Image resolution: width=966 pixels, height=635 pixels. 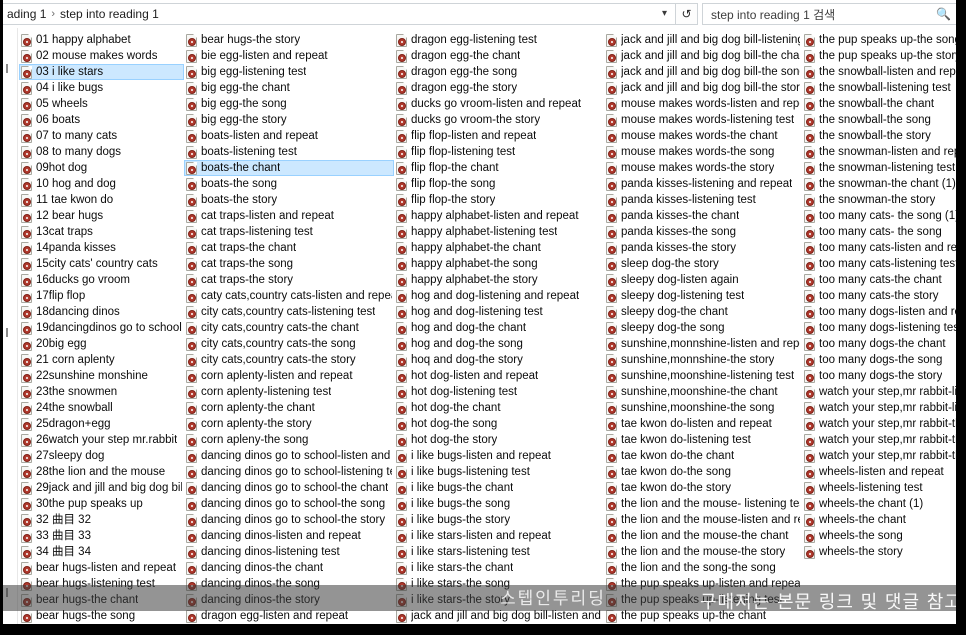 What do you see at coordinates (703, 376) in the screenshot?
I see `list-item: sunshine,moonshine-listening test` at bounding box center [703, 376].